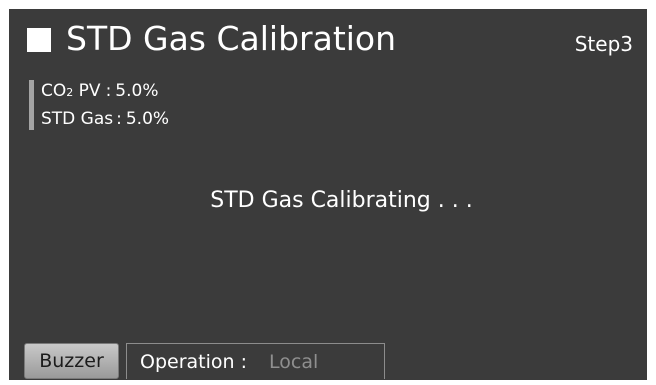 The width and height of the screenshot is (656, 385). Describe the element at coordinates (31, 105) in the screenshot. I see `readout-bar-icon` at that location.